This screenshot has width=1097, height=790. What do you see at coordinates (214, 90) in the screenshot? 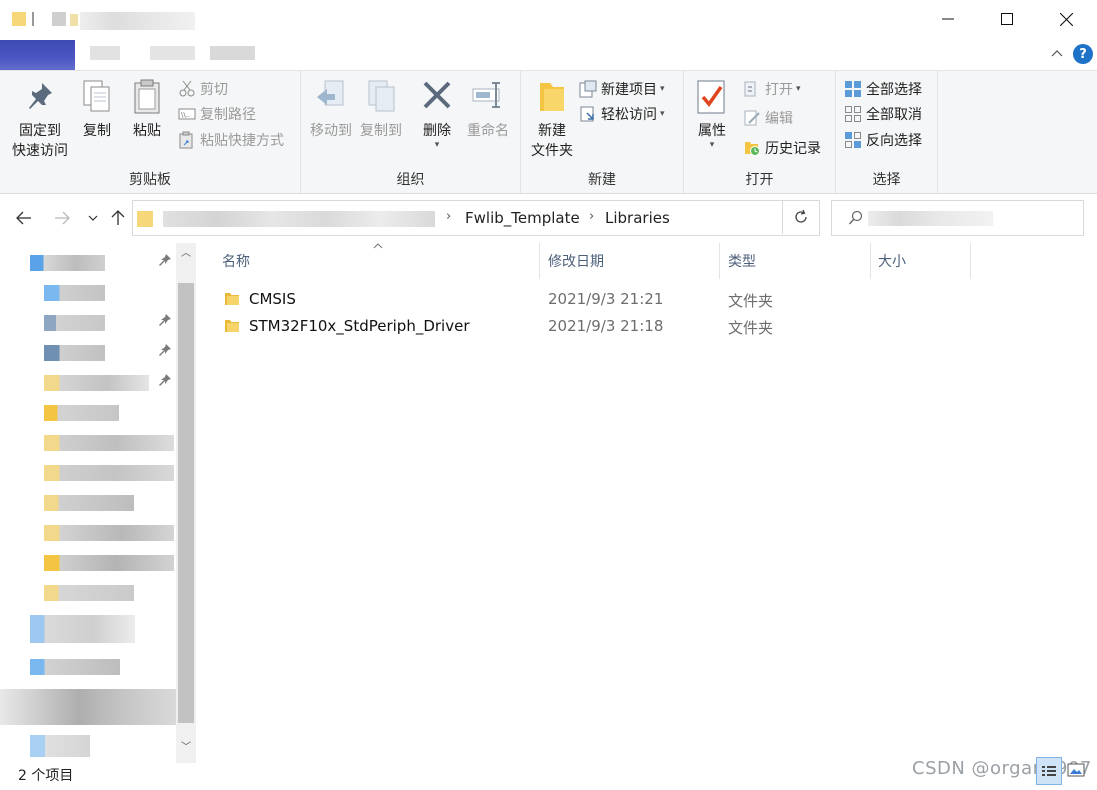
I see `cut-label: 剪切` at bounding box center [214, 90].